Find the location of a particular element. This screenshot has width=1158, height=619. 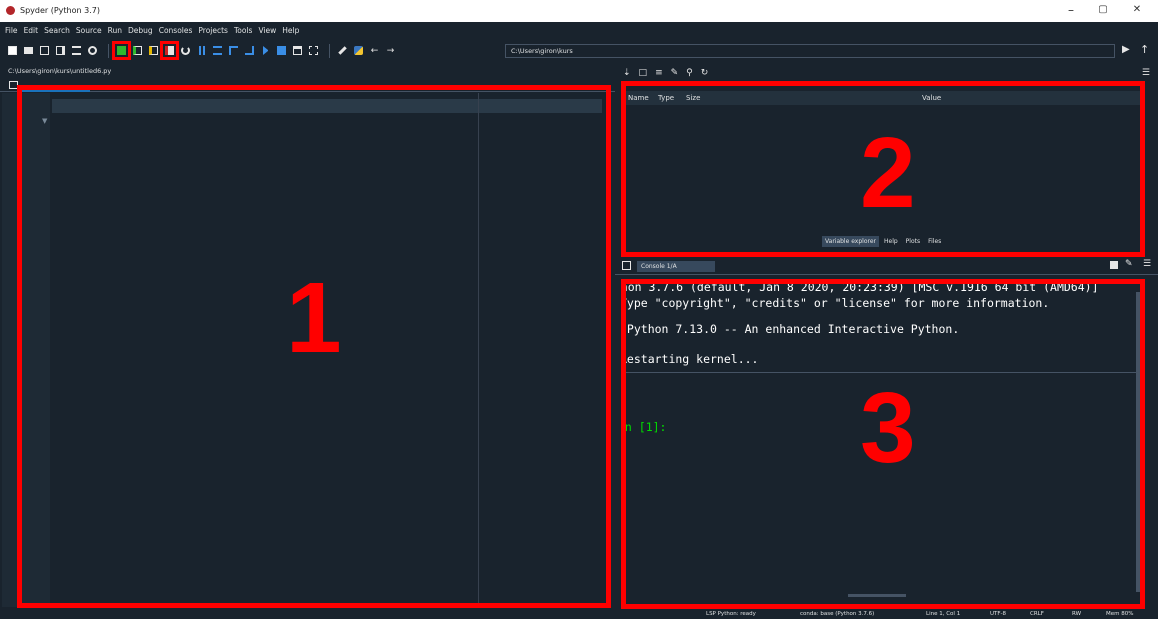

browse-folder-icon: ▶ is located at coordinates (1126, 49).